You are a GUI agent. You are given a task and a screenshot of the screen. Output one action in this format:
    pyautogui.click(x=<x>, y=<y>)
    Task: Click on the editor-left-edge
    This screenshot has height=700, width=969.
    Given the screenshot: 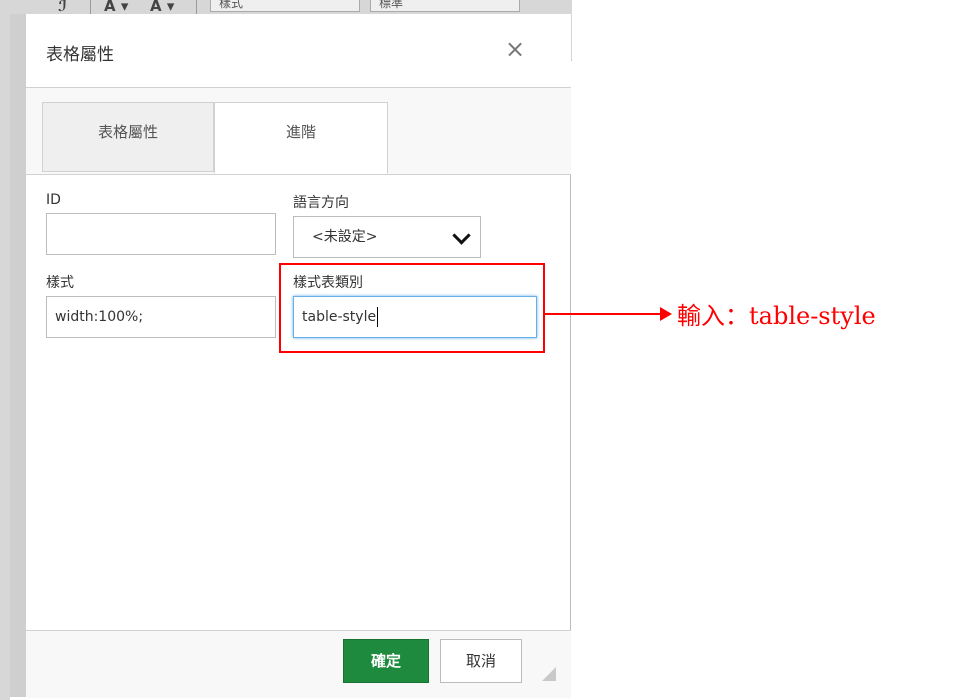 What is the action you would take?
    pyautogui.click(x=5, y=350)
    